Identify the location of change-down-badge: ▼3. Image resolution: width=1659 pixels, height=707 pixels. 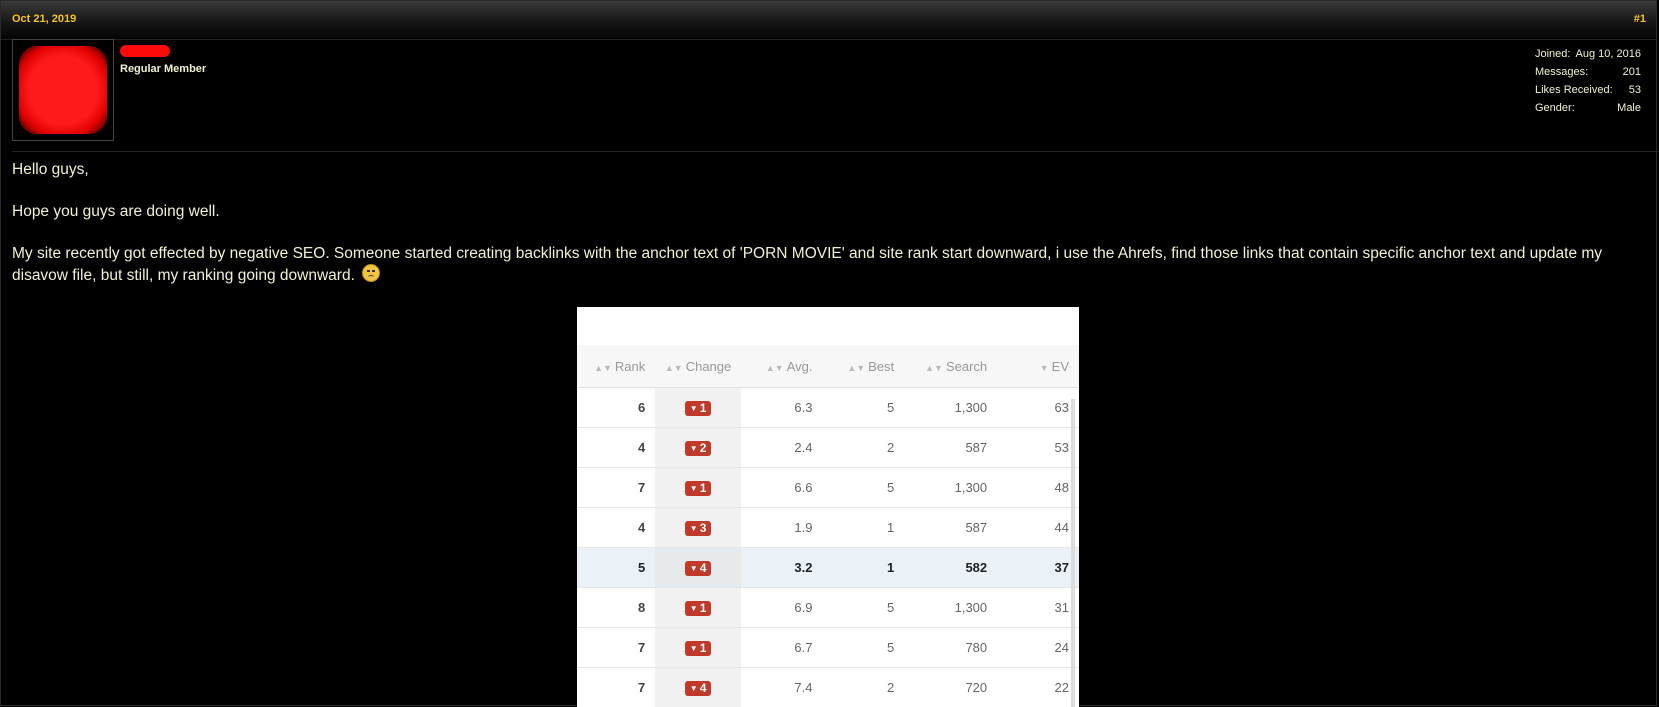
(698, 528).